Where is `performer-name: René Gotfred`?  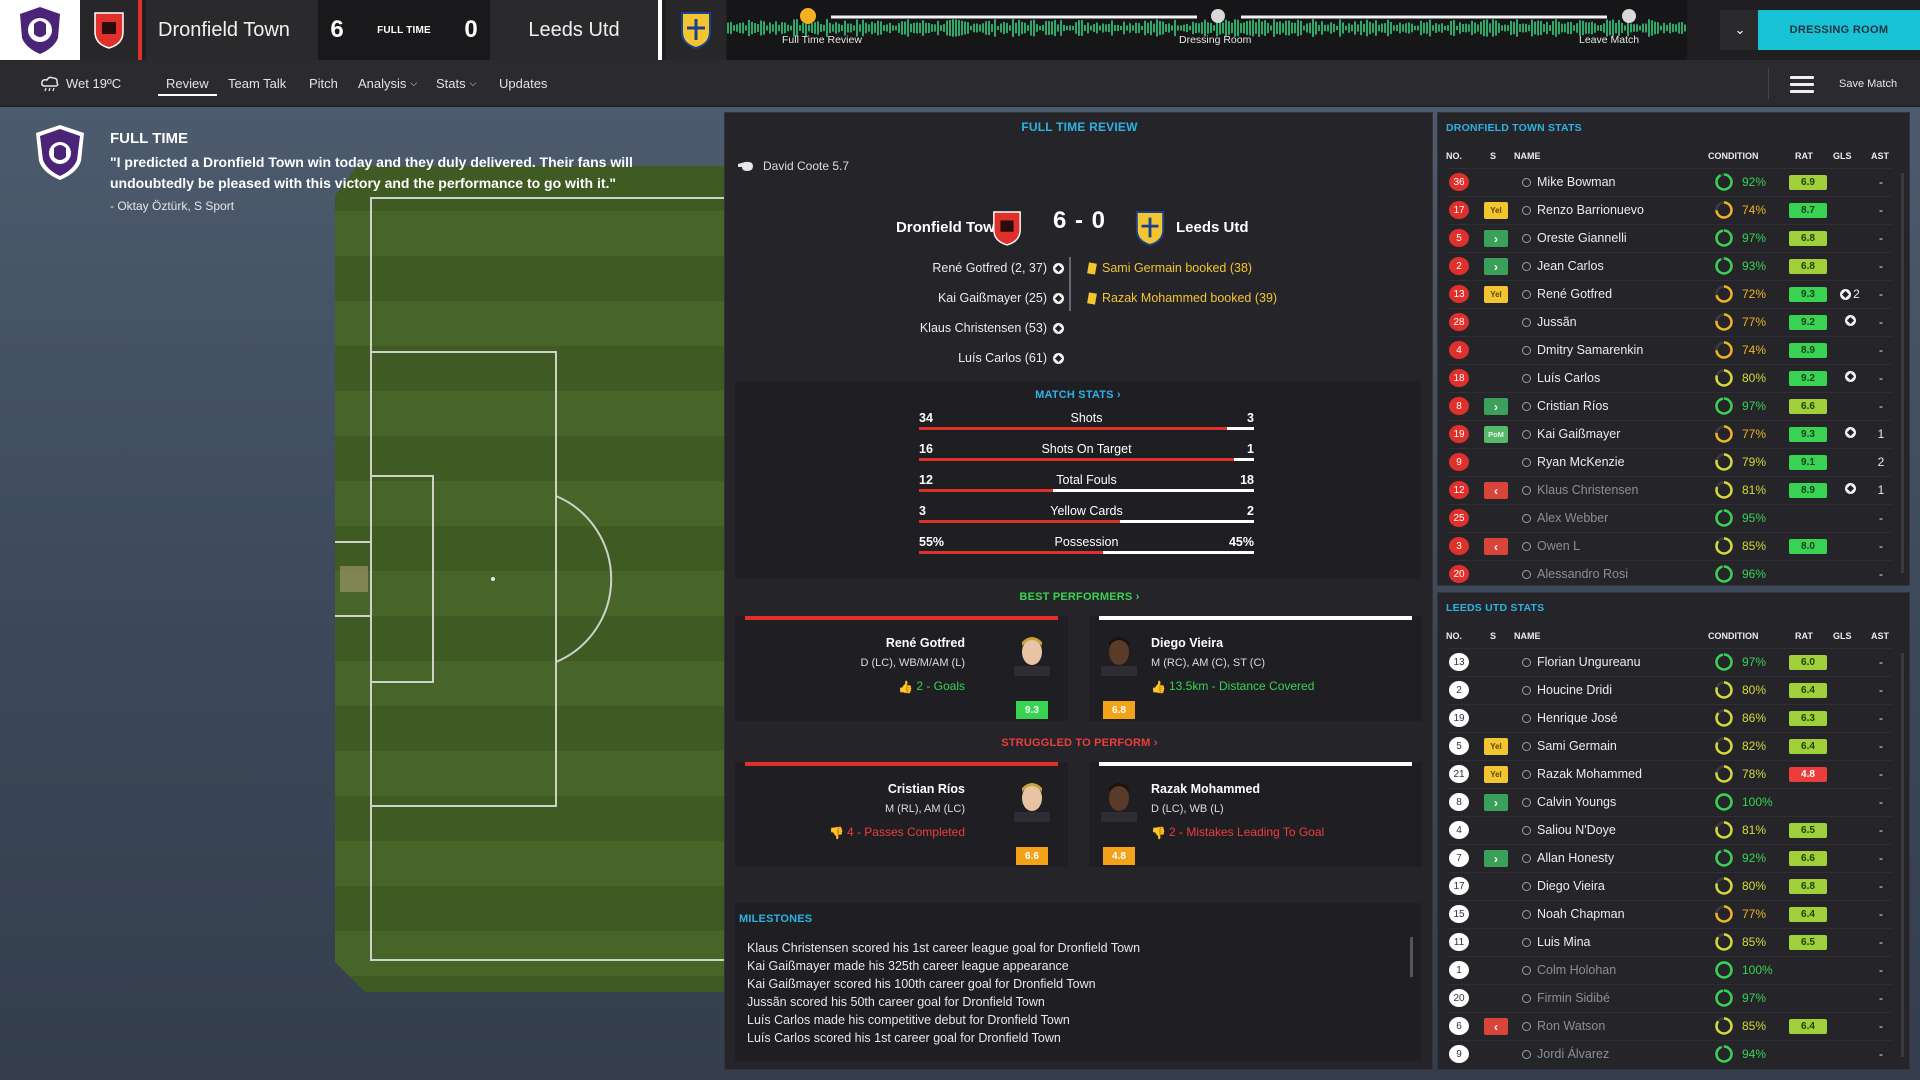
performer-name: René Gotfred is located at coordinates (925, 643).